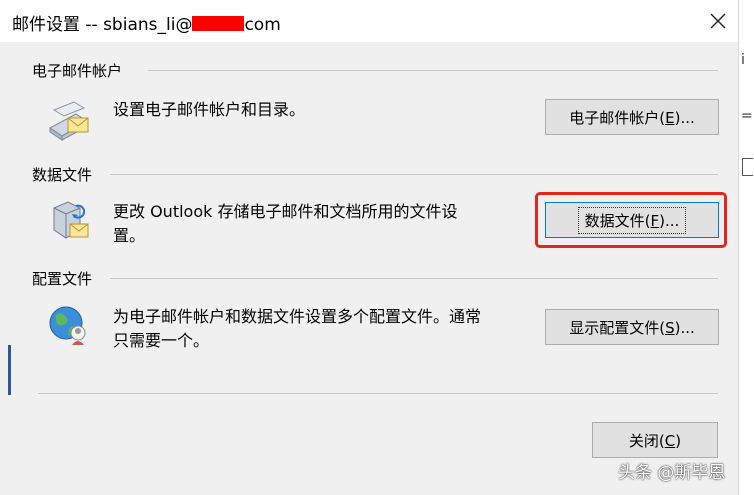 This screenshot has height=495, width=754. Describe the element at coordinates (102, 25) in the screenshot. I see `window-title-prefix: 邮件设置 -- sbians_li@` at that location.